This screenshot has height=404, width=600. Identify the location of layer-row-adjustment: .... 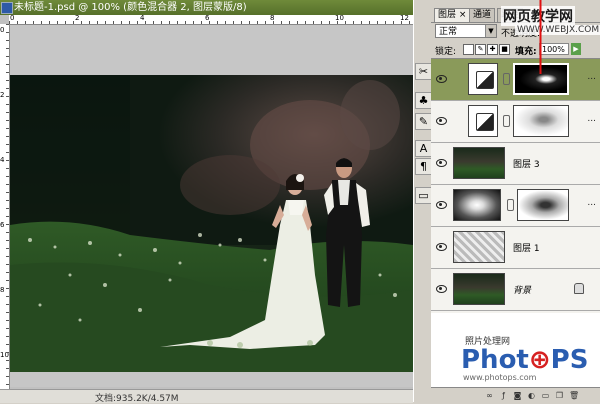
(515, 122).